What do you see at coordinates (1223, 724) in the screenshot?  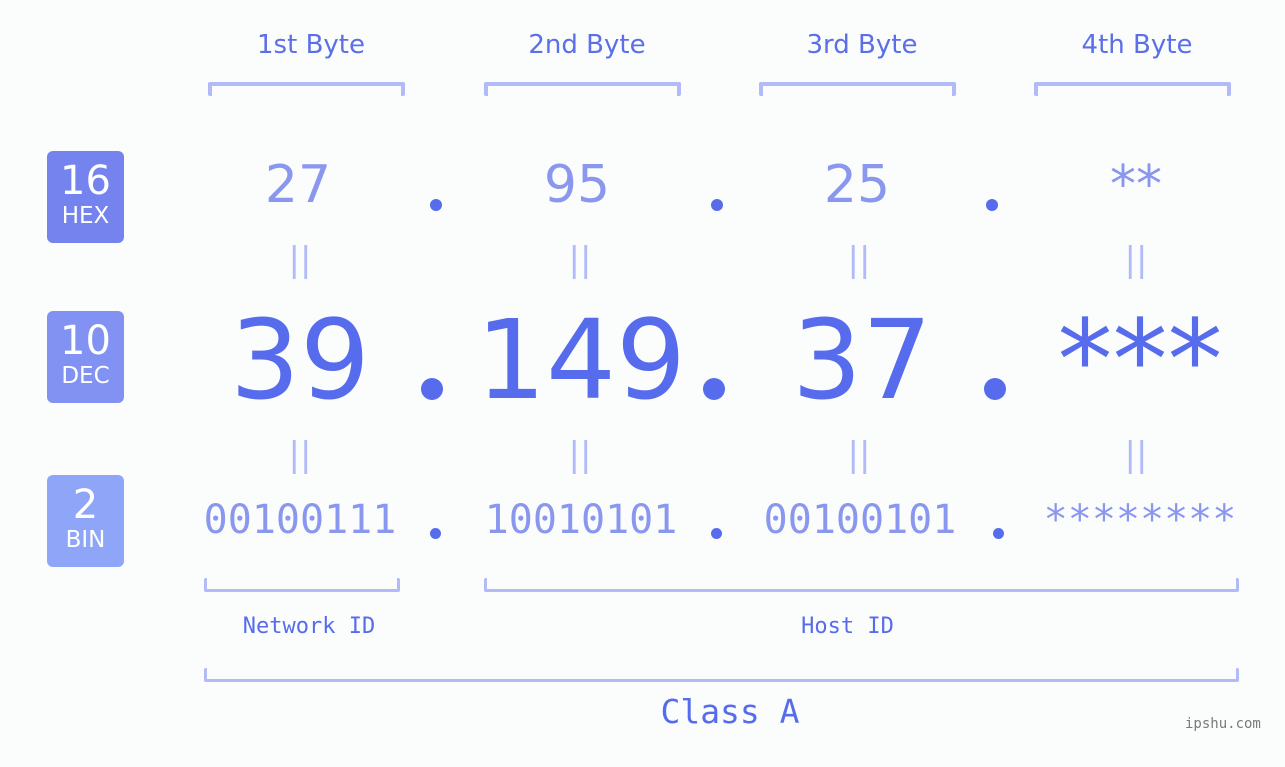 I see `watermark: ipshu.com` at bounding box center [1223, 724].